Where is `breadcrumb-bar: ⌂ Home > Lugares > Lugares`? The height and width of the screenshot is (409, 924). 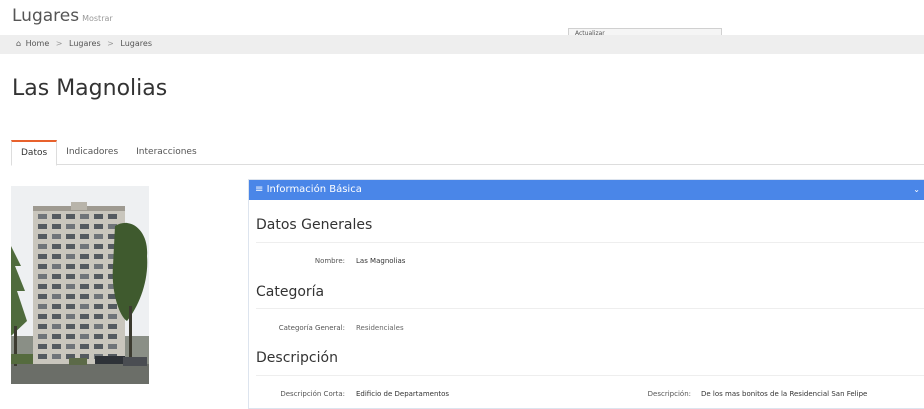 breadcrumb-bar: ⌂ Home > Lugares > Lugares is located at coordinates (462, 44).